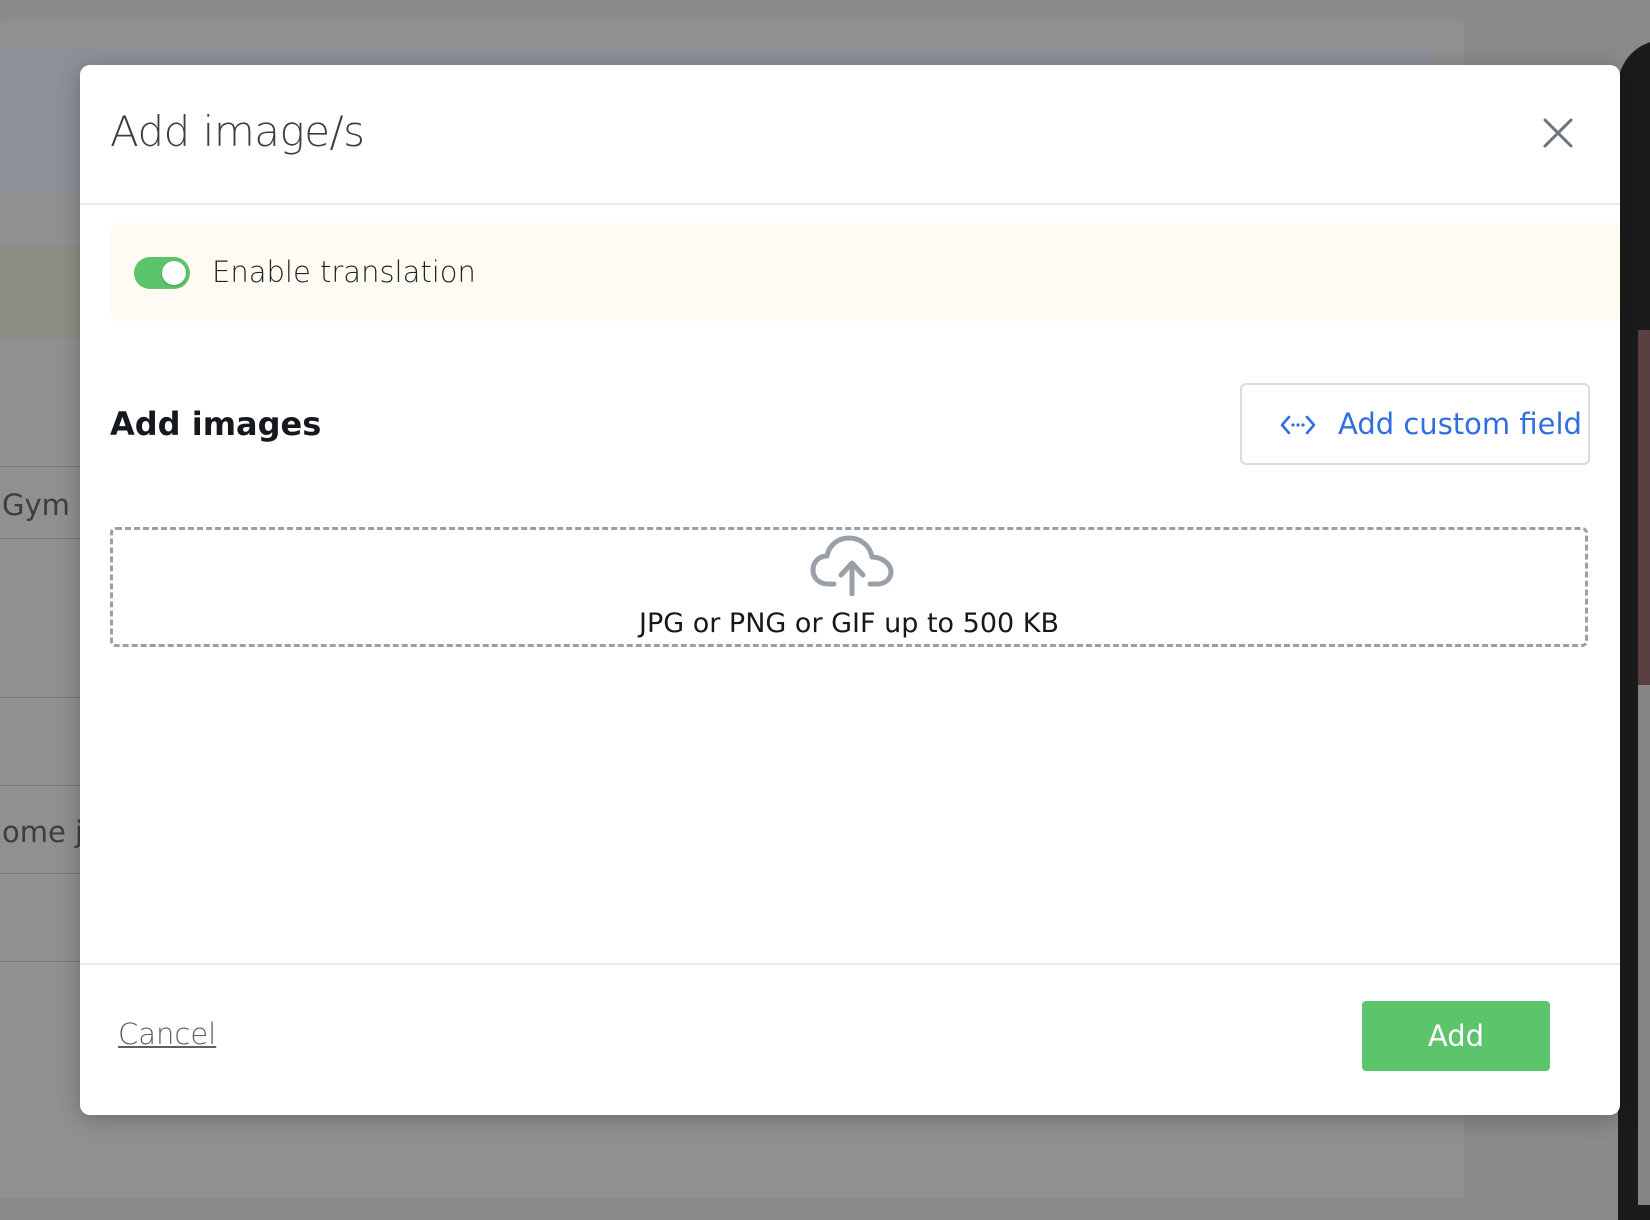 Image resolution: width=1650 pixels, height=1220 pixels. I want to click on enable-translation-toggle, so click(162, 273).